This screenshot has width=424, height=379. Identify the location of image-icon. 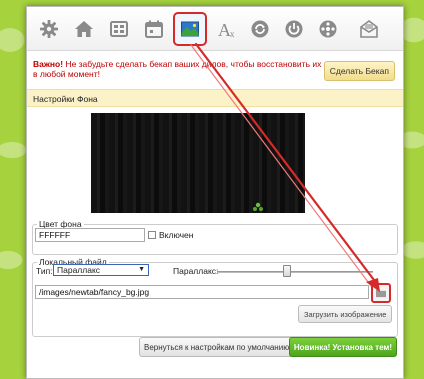
(190, 29).